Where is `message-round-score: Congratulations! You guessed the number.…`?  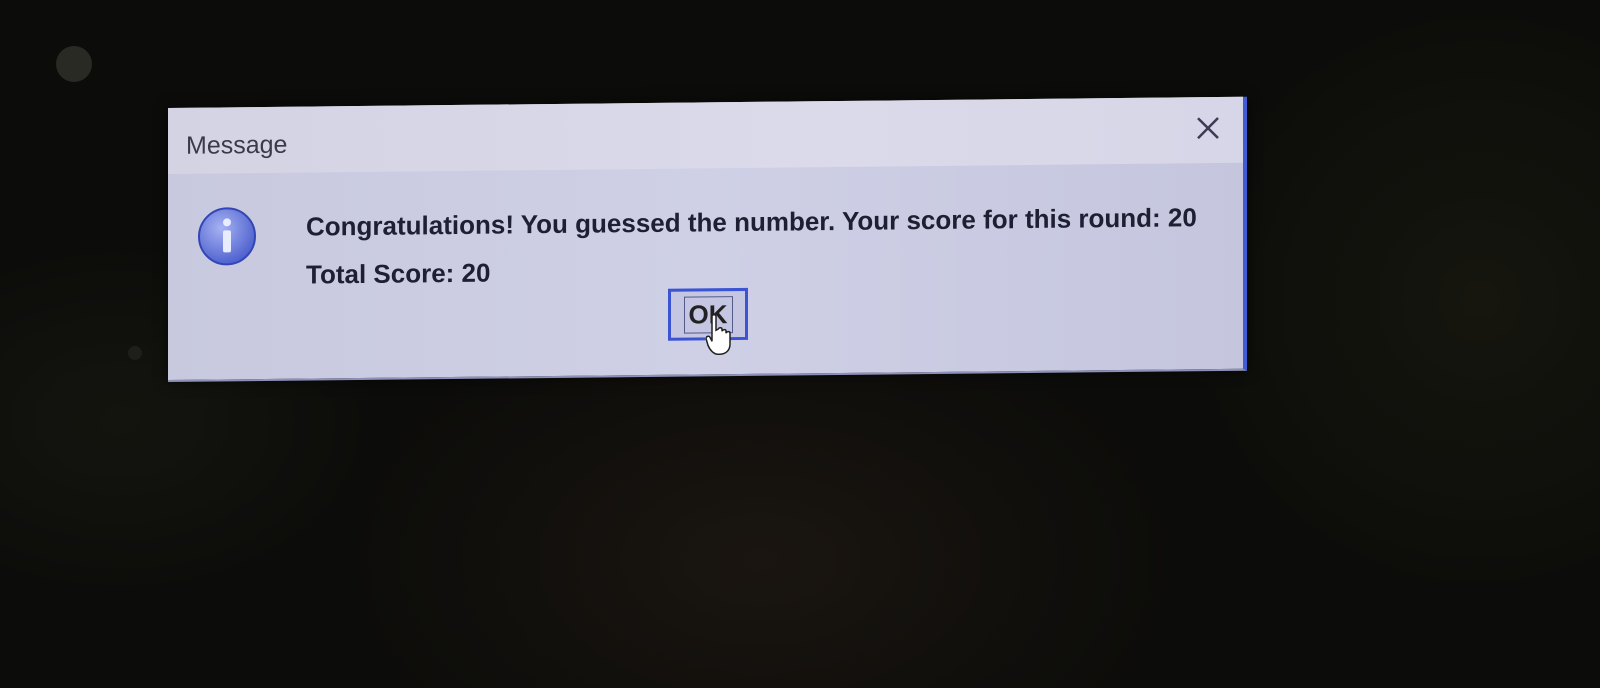
message-round-score: Congratulations! You guessed the number.… is located at coordinates (751, 222).